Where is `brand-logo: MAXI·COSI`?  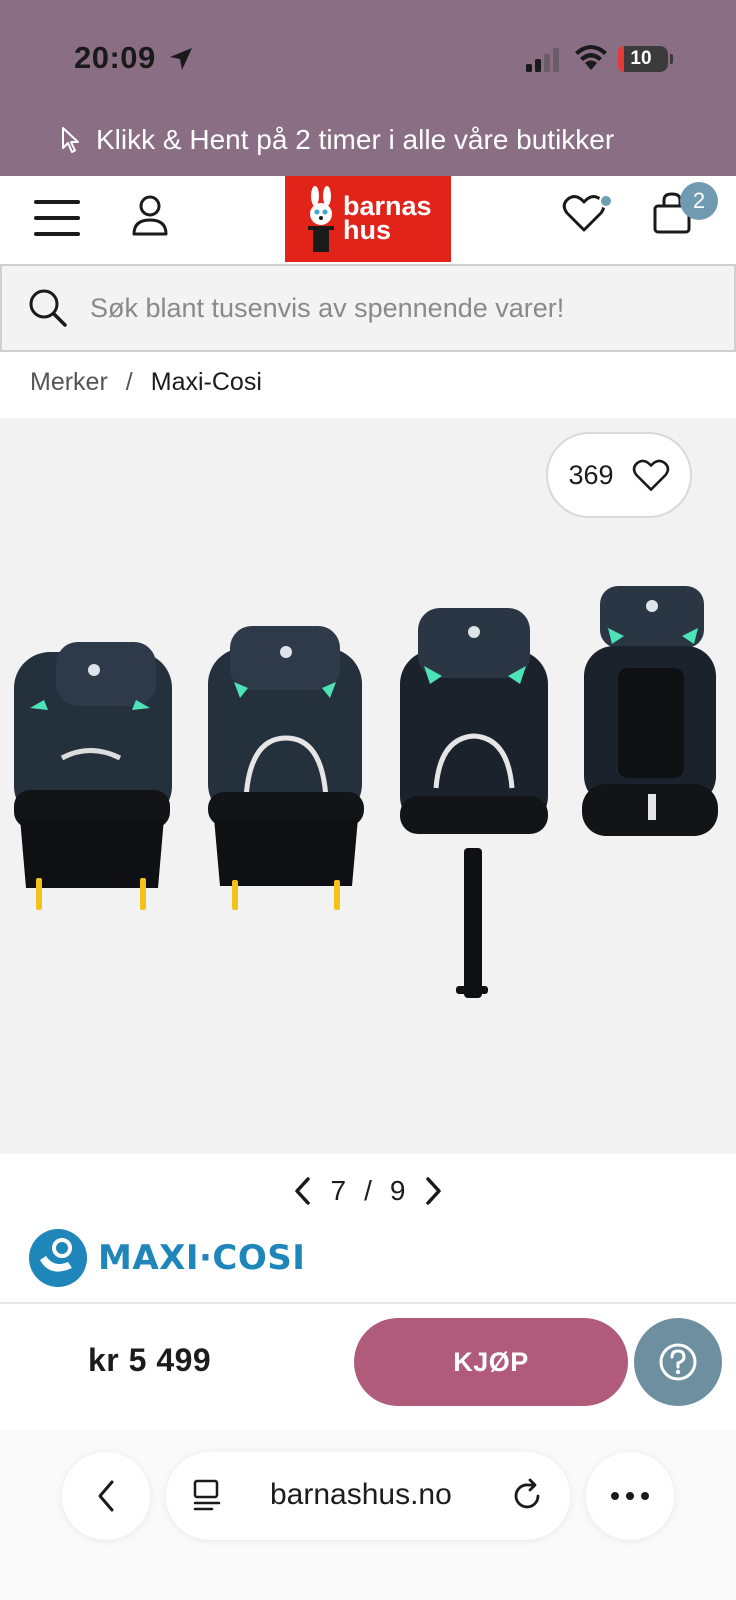
brand-logo: MAXI·COSI is located at coordinates (166, 1258).